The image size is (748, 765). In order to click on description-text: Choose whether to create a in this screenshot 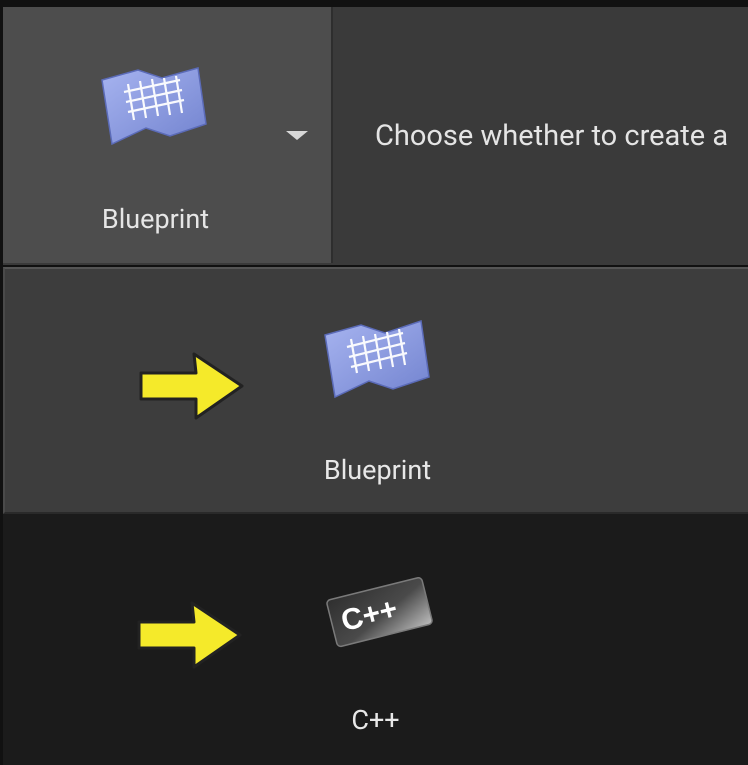, I will do `click(552, 136)`.